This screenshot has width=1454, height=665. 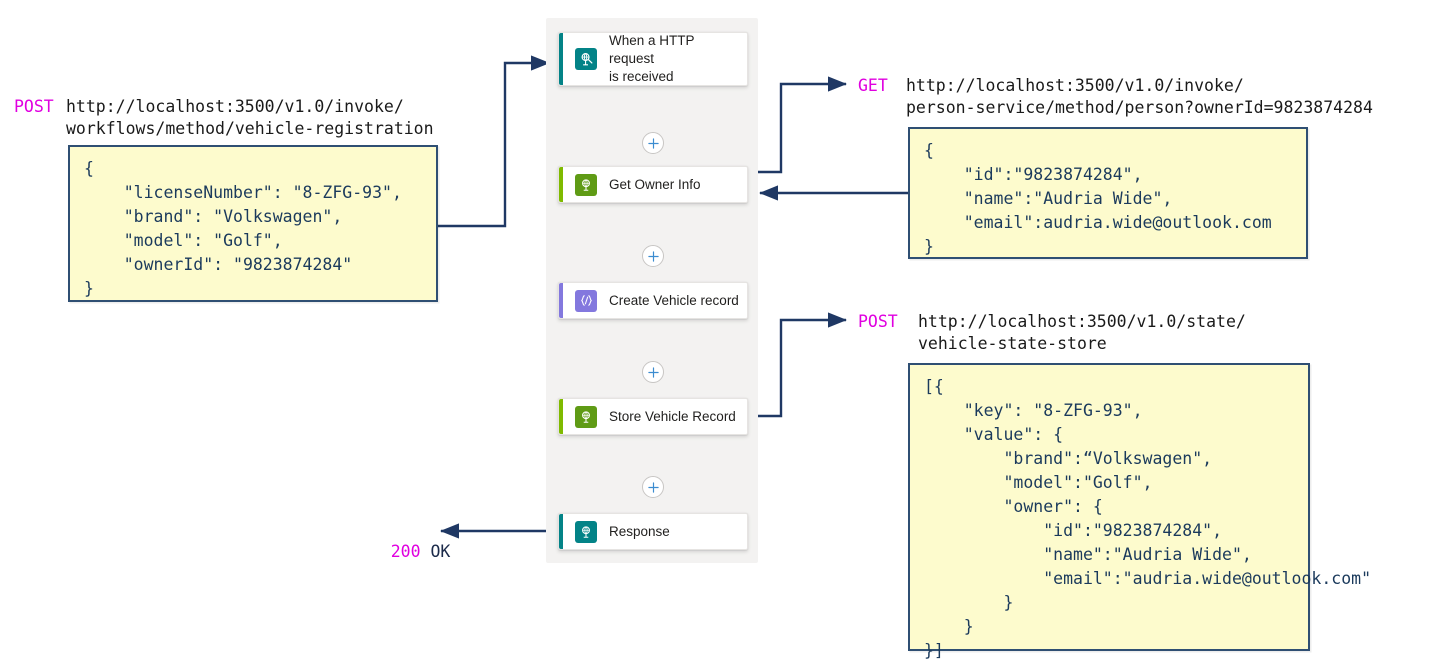 I want to click on request-trigger-icon, so click(x=586, y=59).